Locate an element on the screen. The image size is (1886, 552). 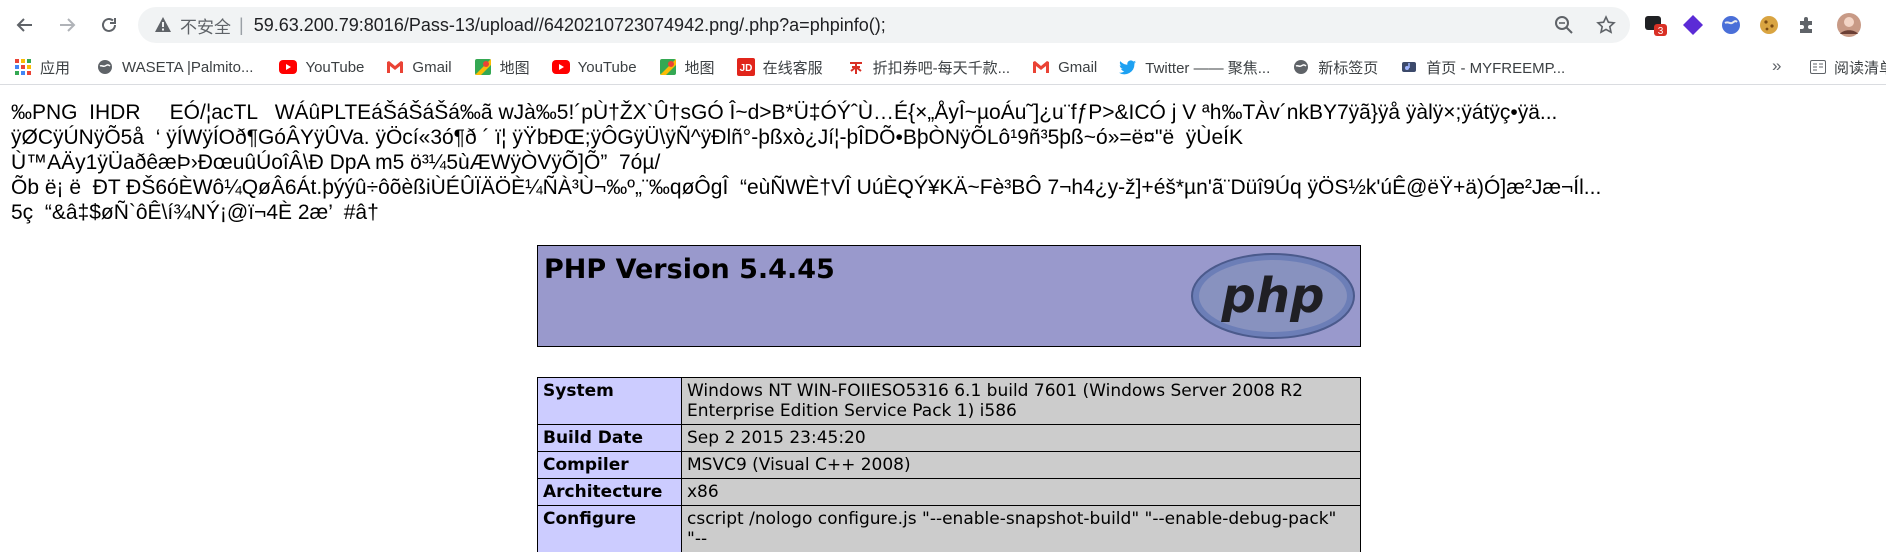
table-row: Compiler MSVC9 (Visual C++ 2008) is located at coordinates (949, 465).